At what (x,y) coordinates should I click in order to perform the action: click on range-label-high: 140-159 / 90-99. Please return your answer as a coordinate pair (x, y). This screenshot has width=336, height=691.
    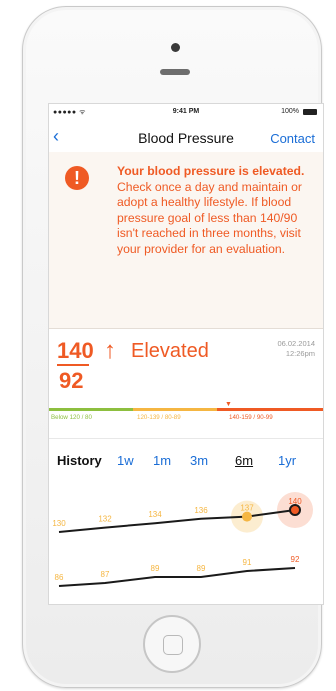
    Looking at the image, I should click on (251, 417).